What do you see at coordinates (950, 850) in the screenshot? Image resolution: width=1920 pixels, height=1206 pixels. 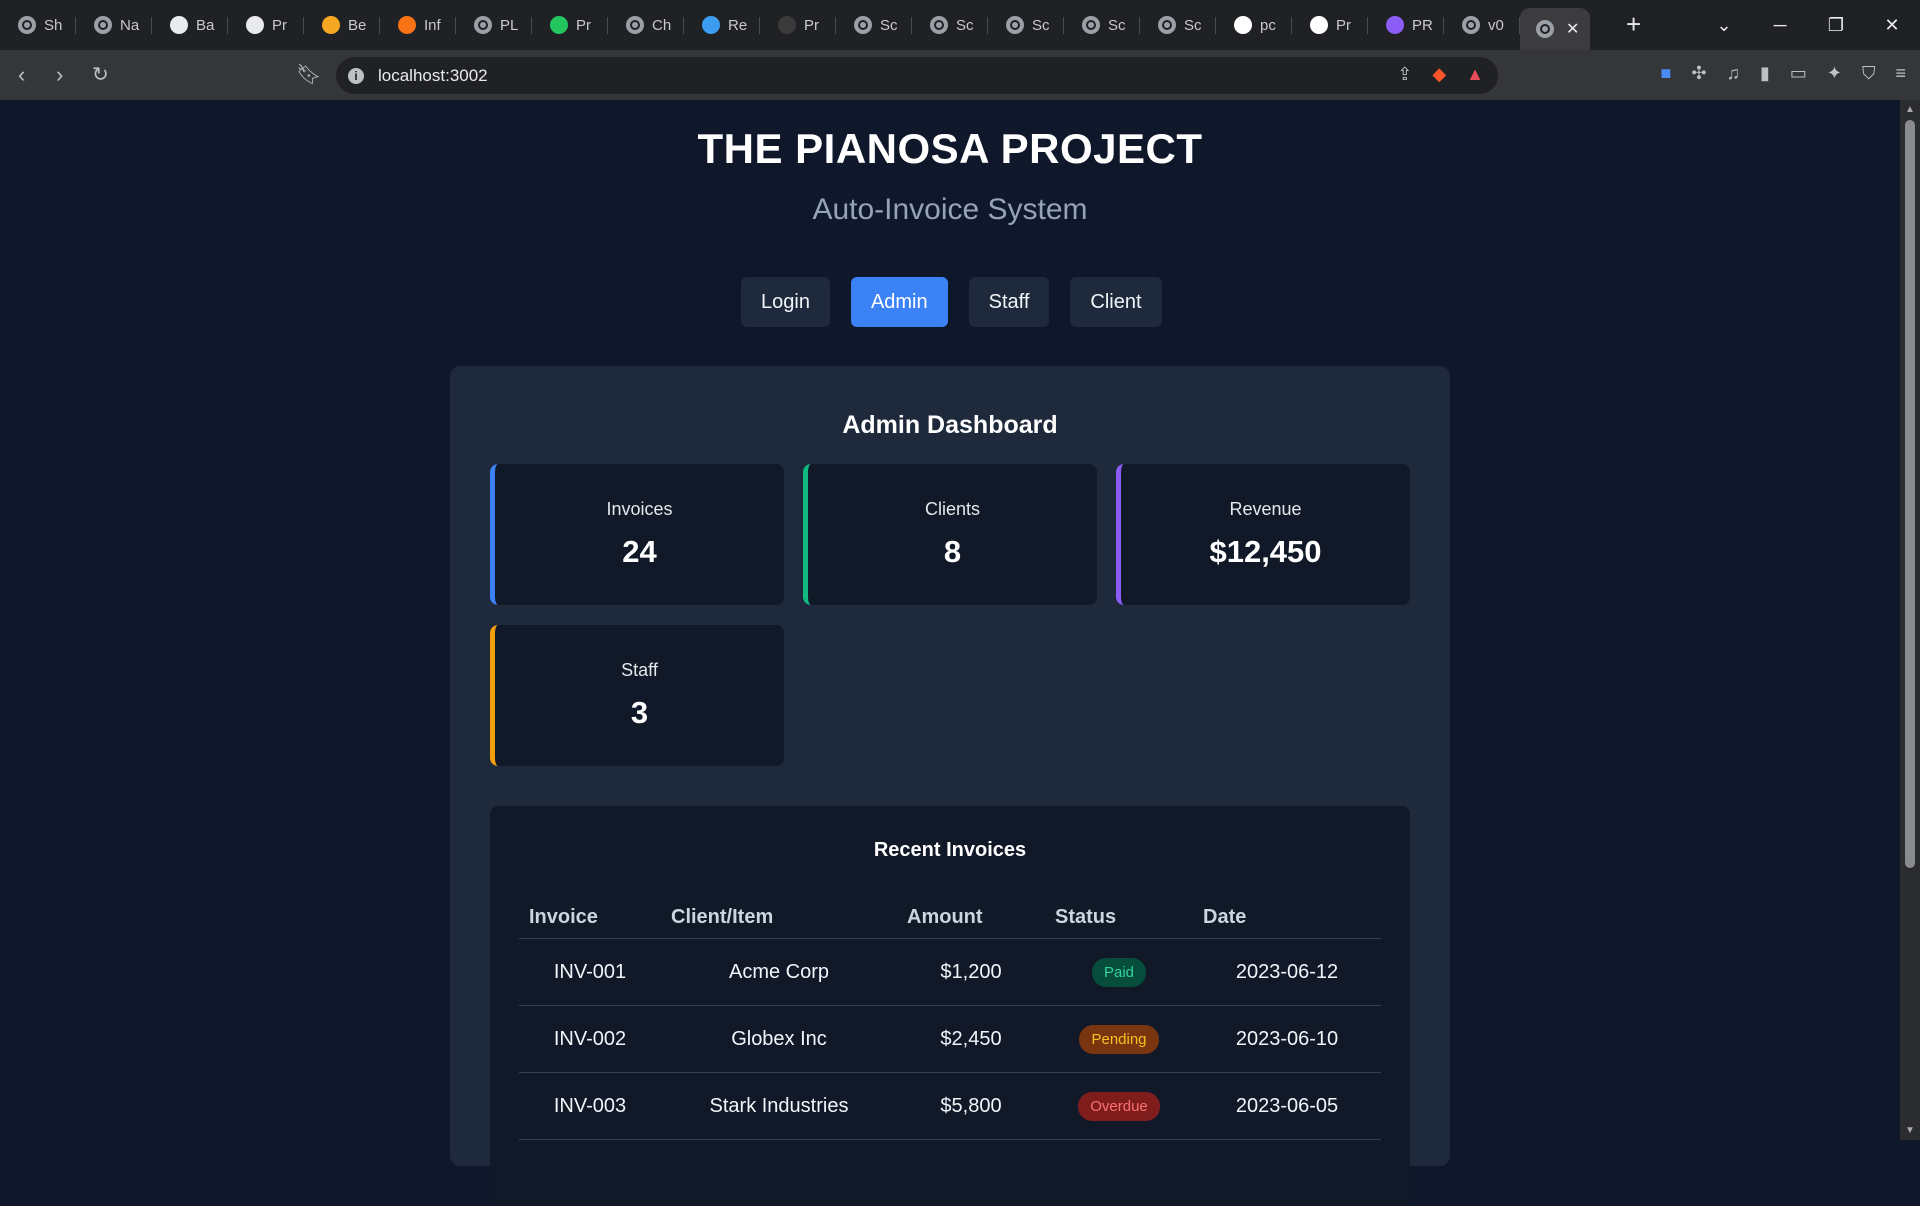 I see `recent-invoices-title: Recent Invoices` at bounding box center [950, 850].